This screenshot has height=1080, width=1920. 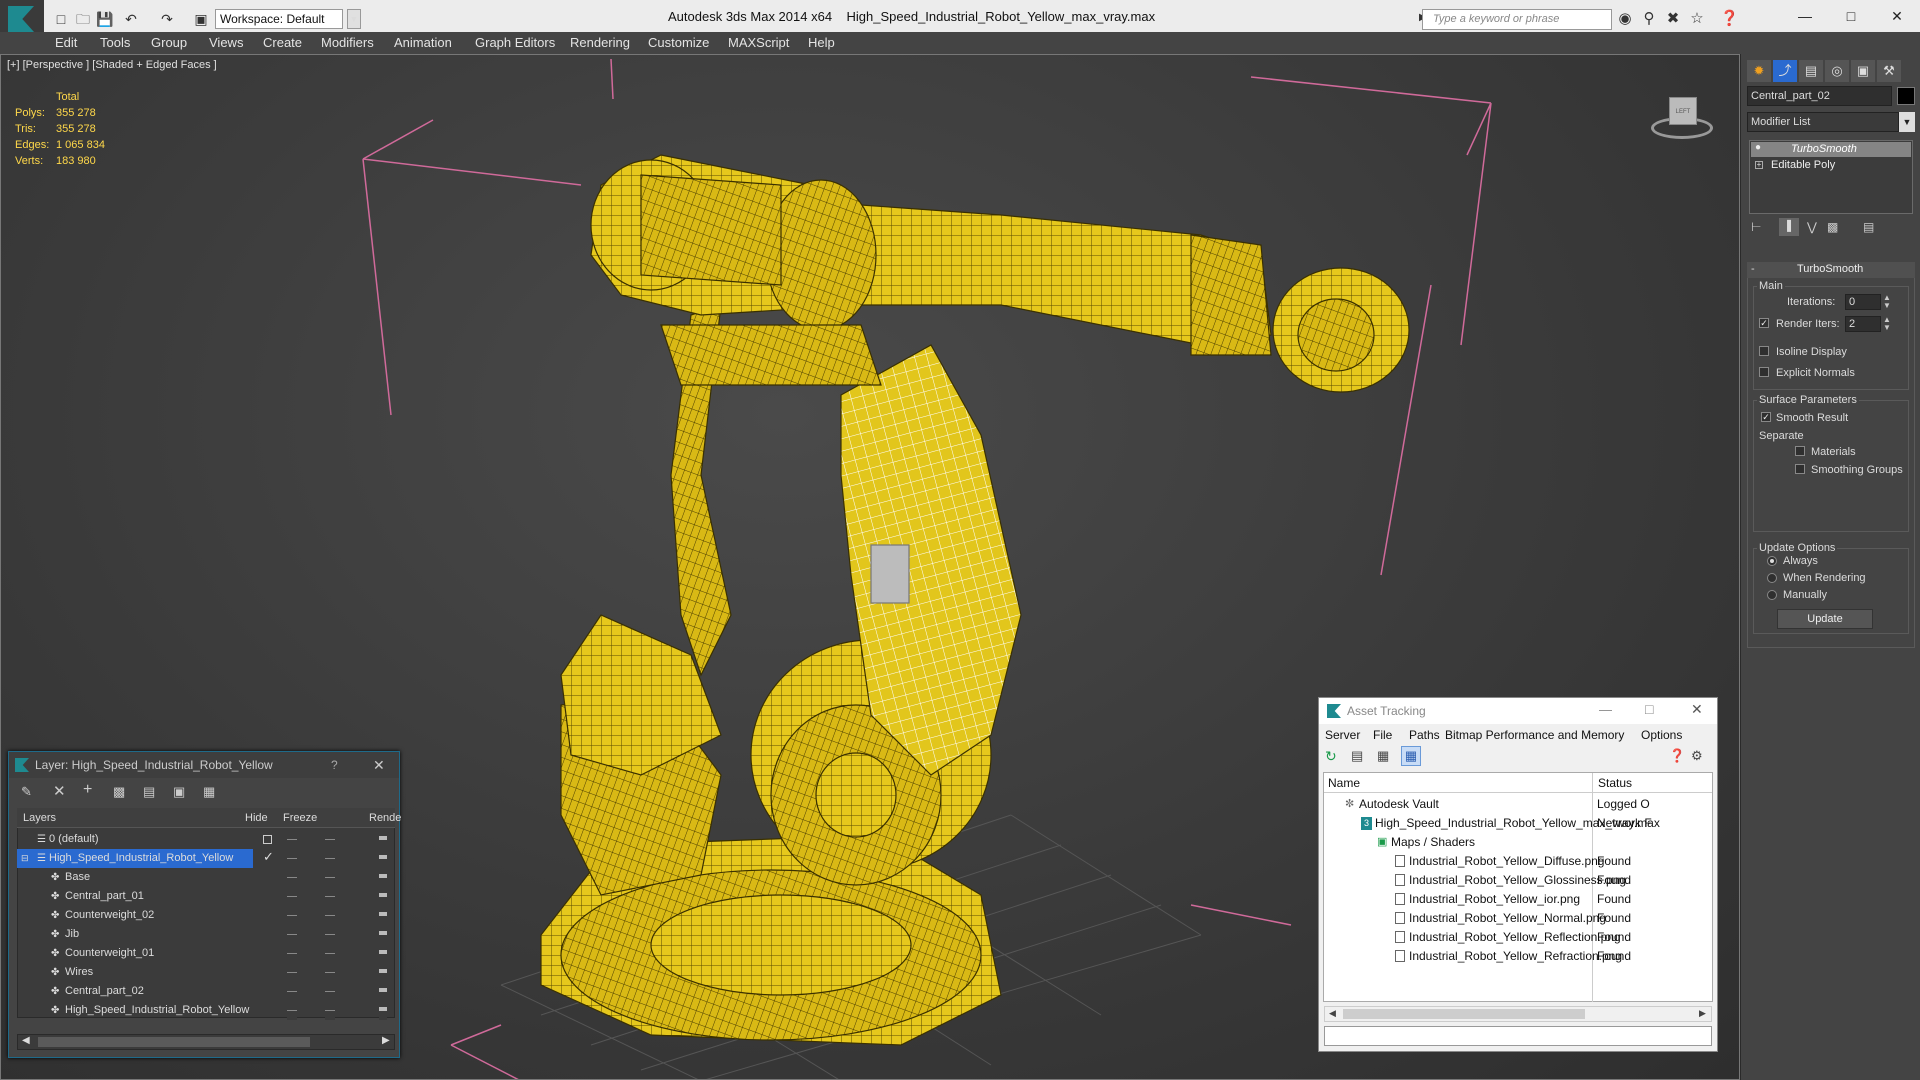 What do you see at coordinates (279, 19) in the screenshot?
I see `workspace-dropdown: Workspace: Default` at bounding box center [279, 19].